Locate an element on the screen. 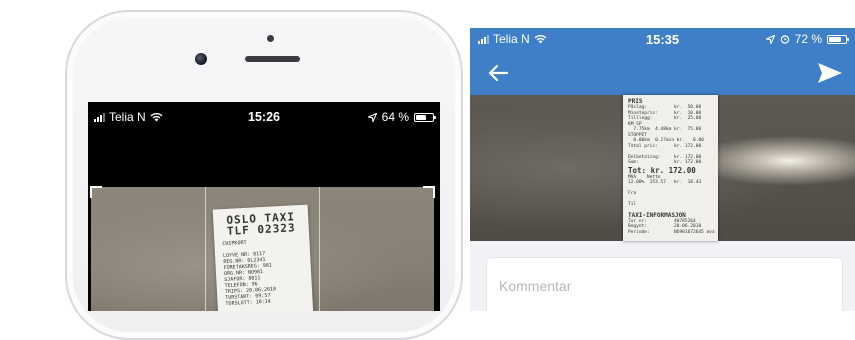  alarm-clock-icon is located at coordinates (784, 39).